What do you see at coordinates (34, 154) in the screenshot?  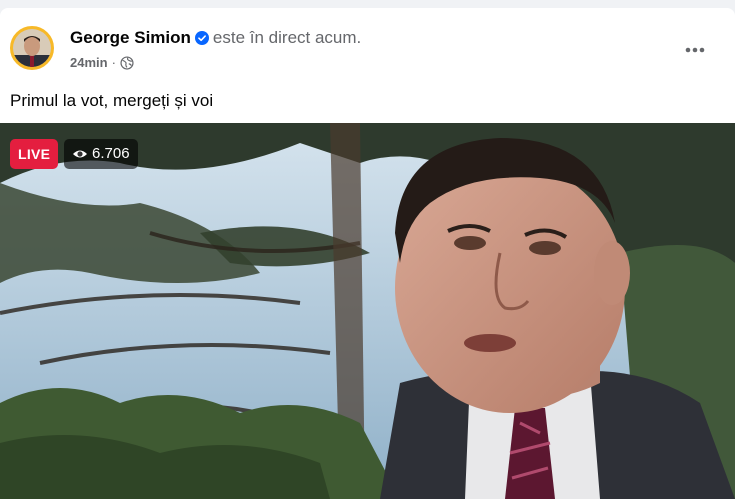 I see `live-badge: LIVE` at bounding box center [34, 154].